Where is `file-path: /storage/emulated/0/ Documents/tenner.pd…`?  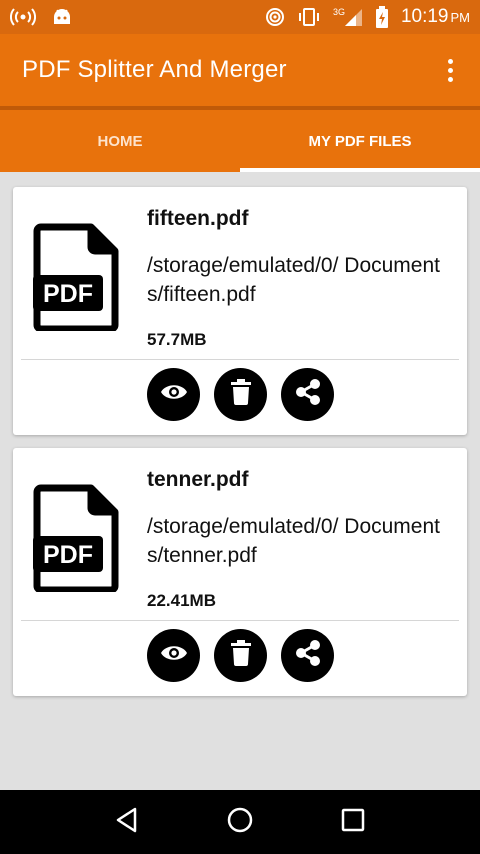 file-path: /storage/emulated/0/ Documents/tenner.pd… is located at coordinates (293, 541).